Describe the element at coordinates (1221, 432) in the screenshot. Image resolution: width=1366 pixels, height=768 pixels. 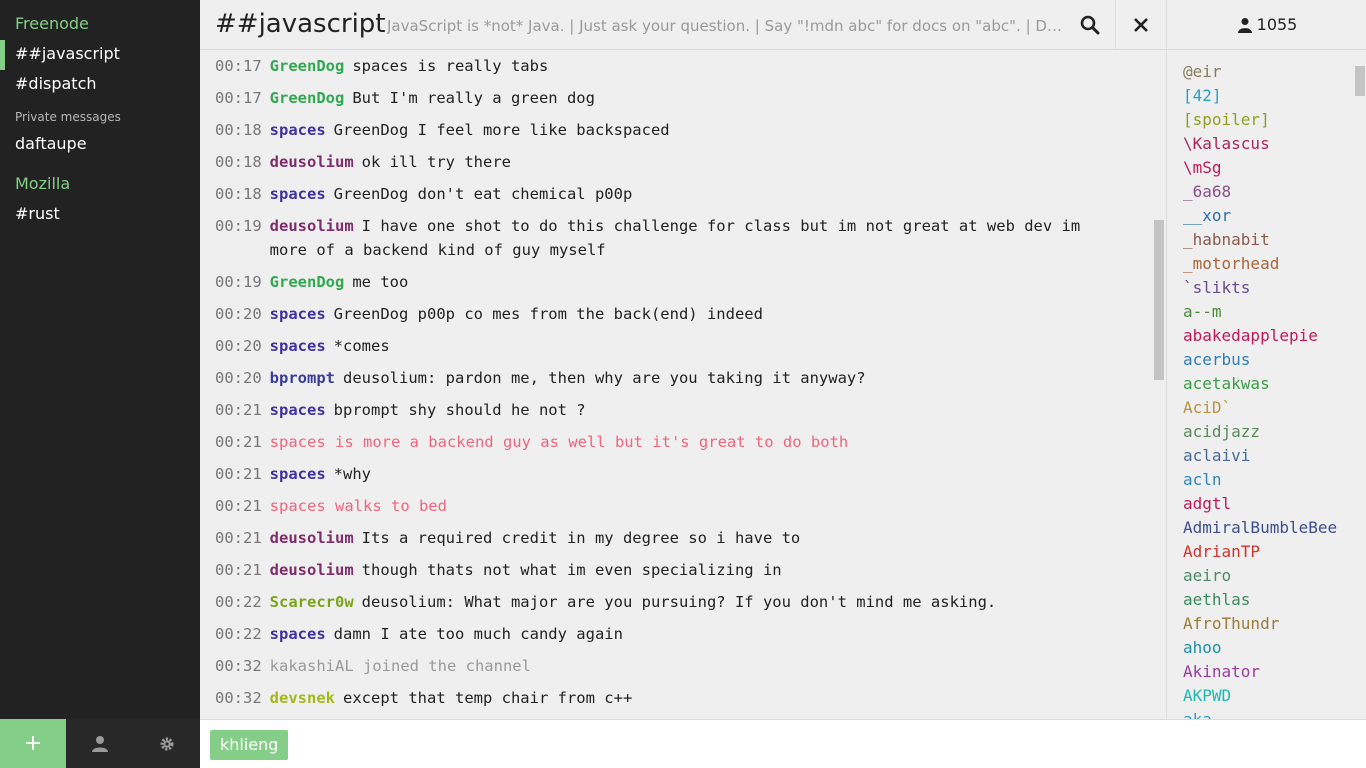
I see `user-list-item: acidjazz` at that location.